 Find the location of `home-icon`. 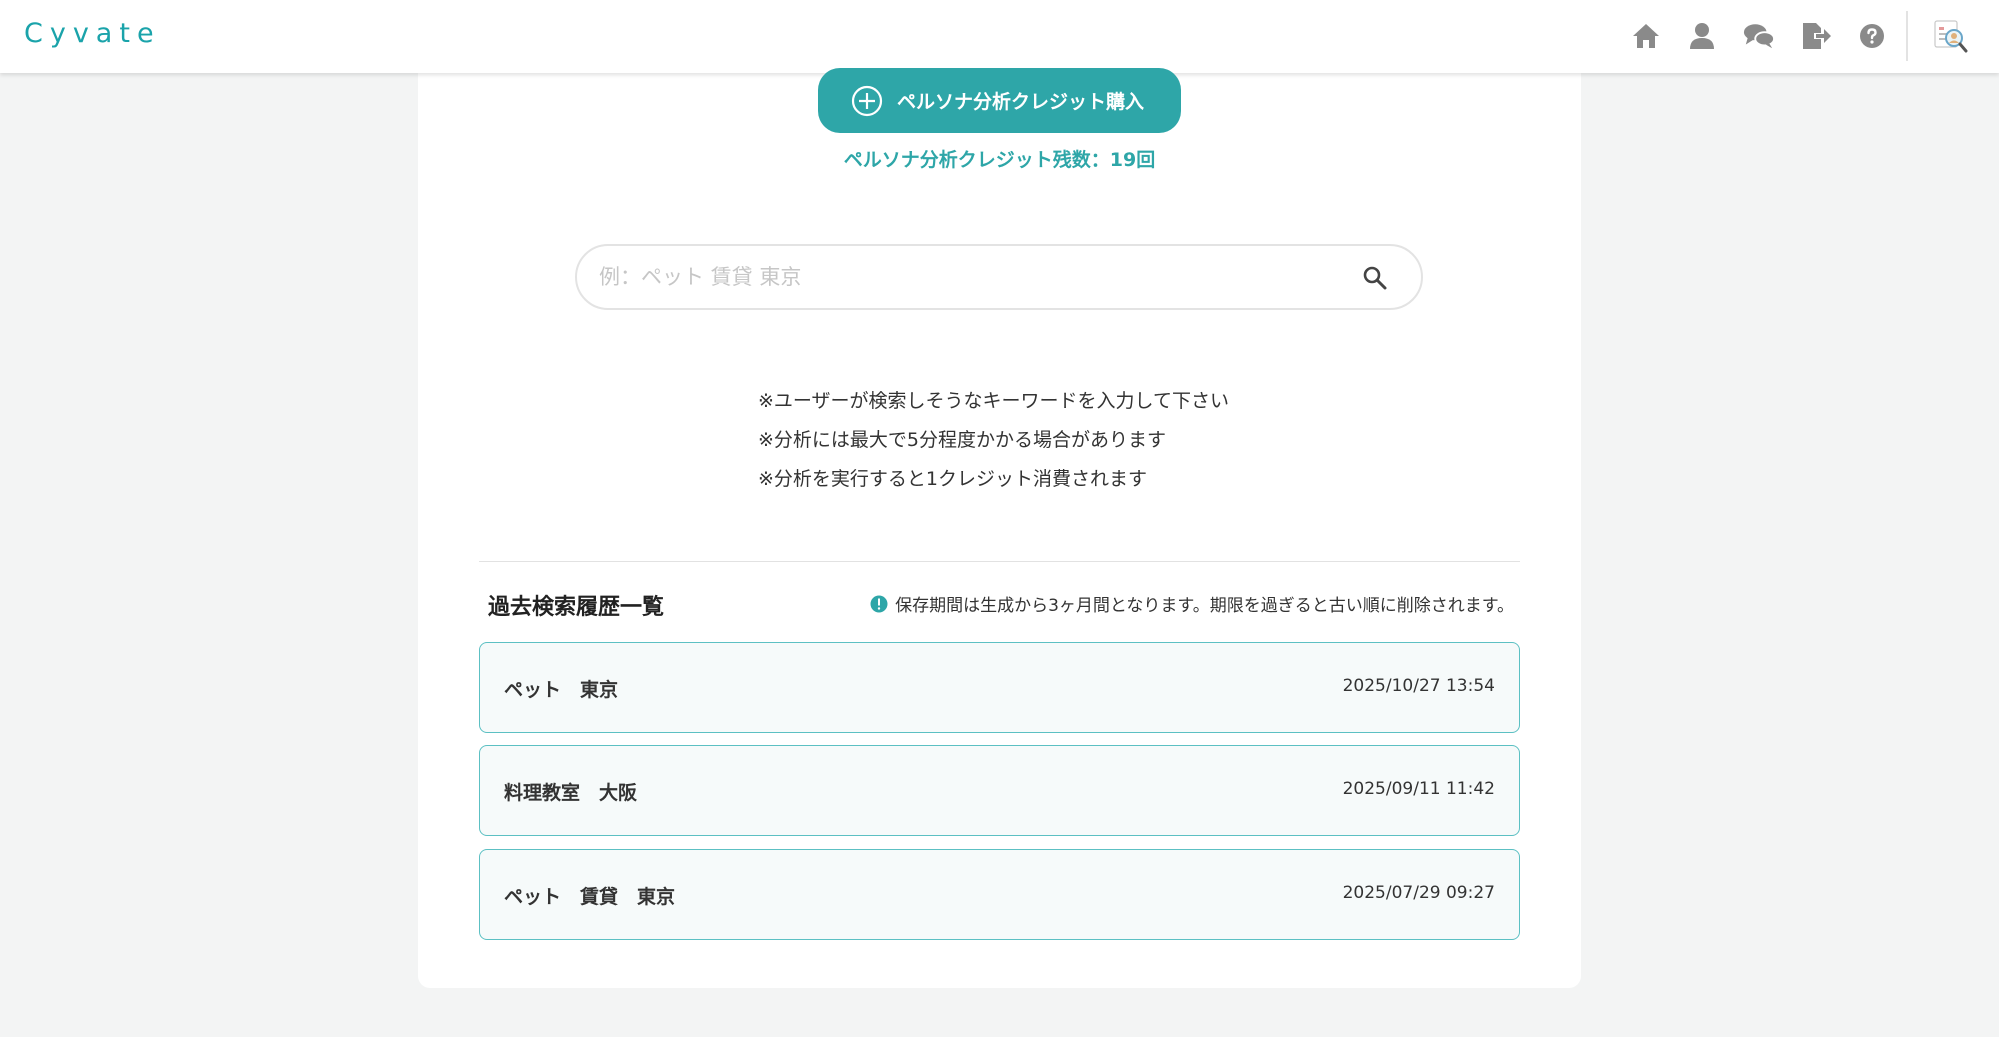

home-icon is located at coordinates (1646, 36).